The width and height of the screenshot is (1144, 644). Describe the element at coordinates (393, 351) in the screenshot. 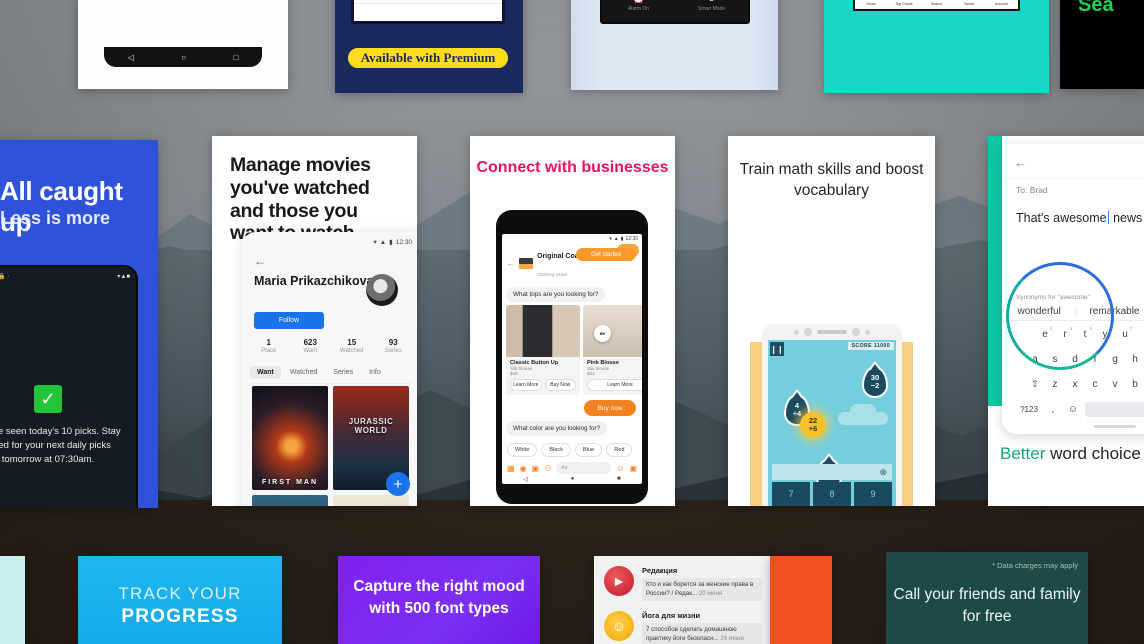

I see `stat-label: Series` at that location.